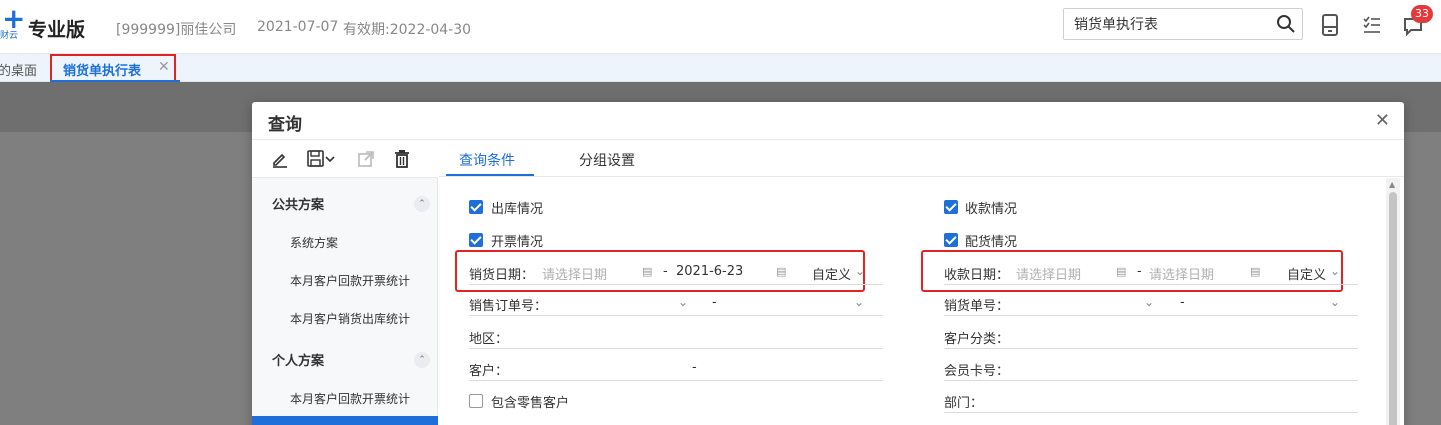 This screenshot has height=425, width=1441. I want to click on checklist-icon, so click(1372, 25).